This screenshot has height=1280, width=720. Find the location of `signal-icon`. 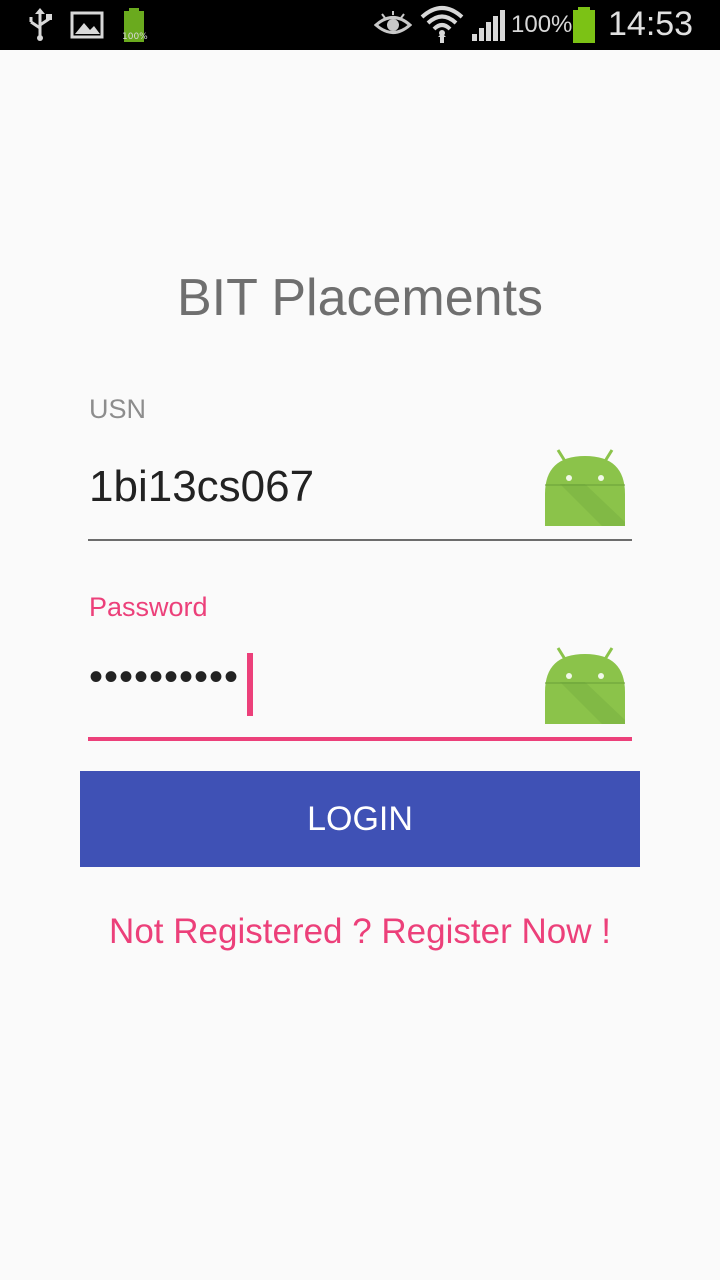

signal-icon is located at coordinates (488, 25).